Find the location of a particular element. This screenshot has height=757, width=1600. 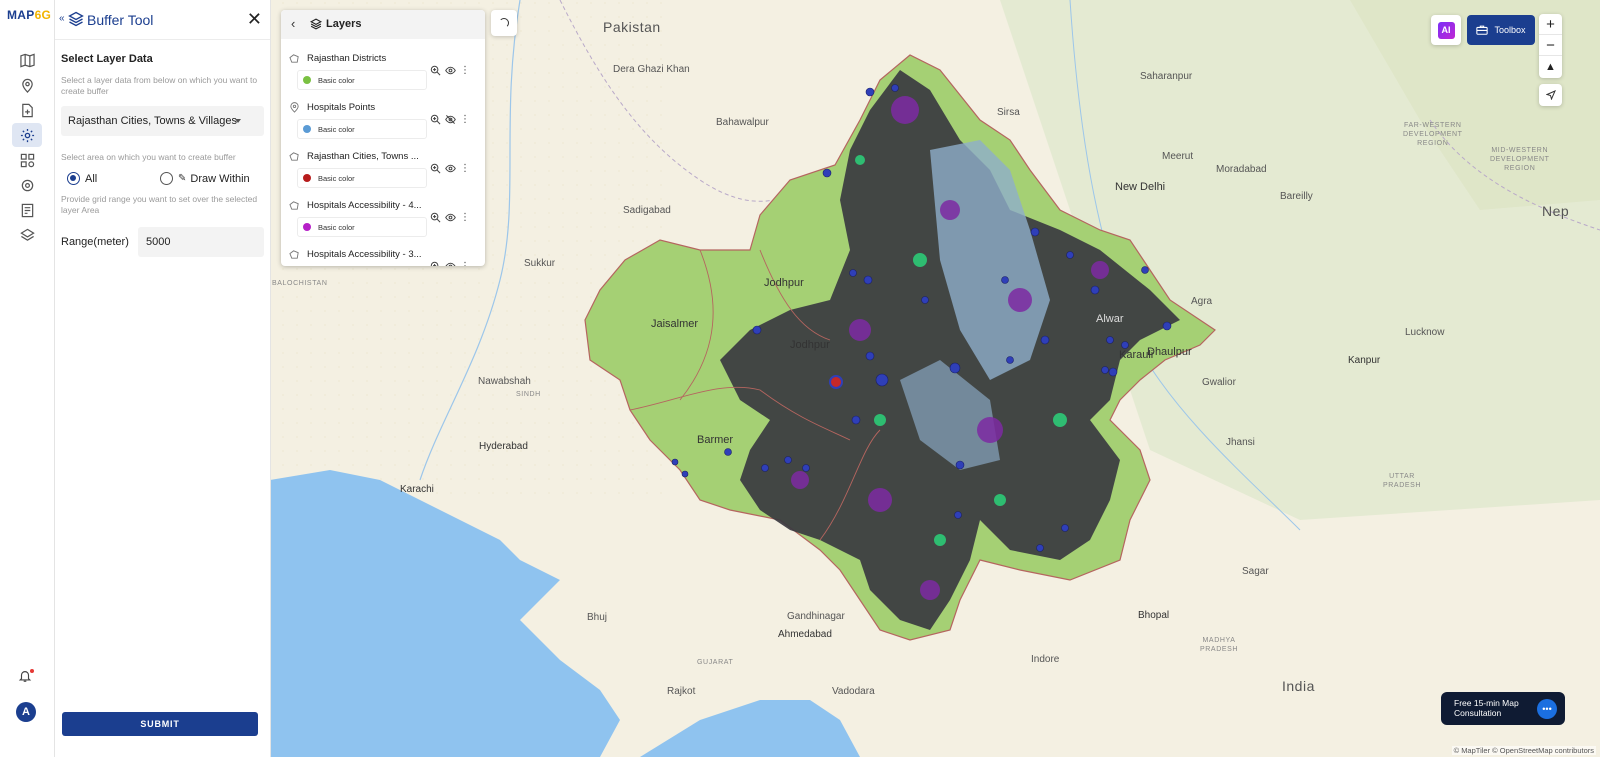

layers-stack-icon is located at coordinates (76, 19).